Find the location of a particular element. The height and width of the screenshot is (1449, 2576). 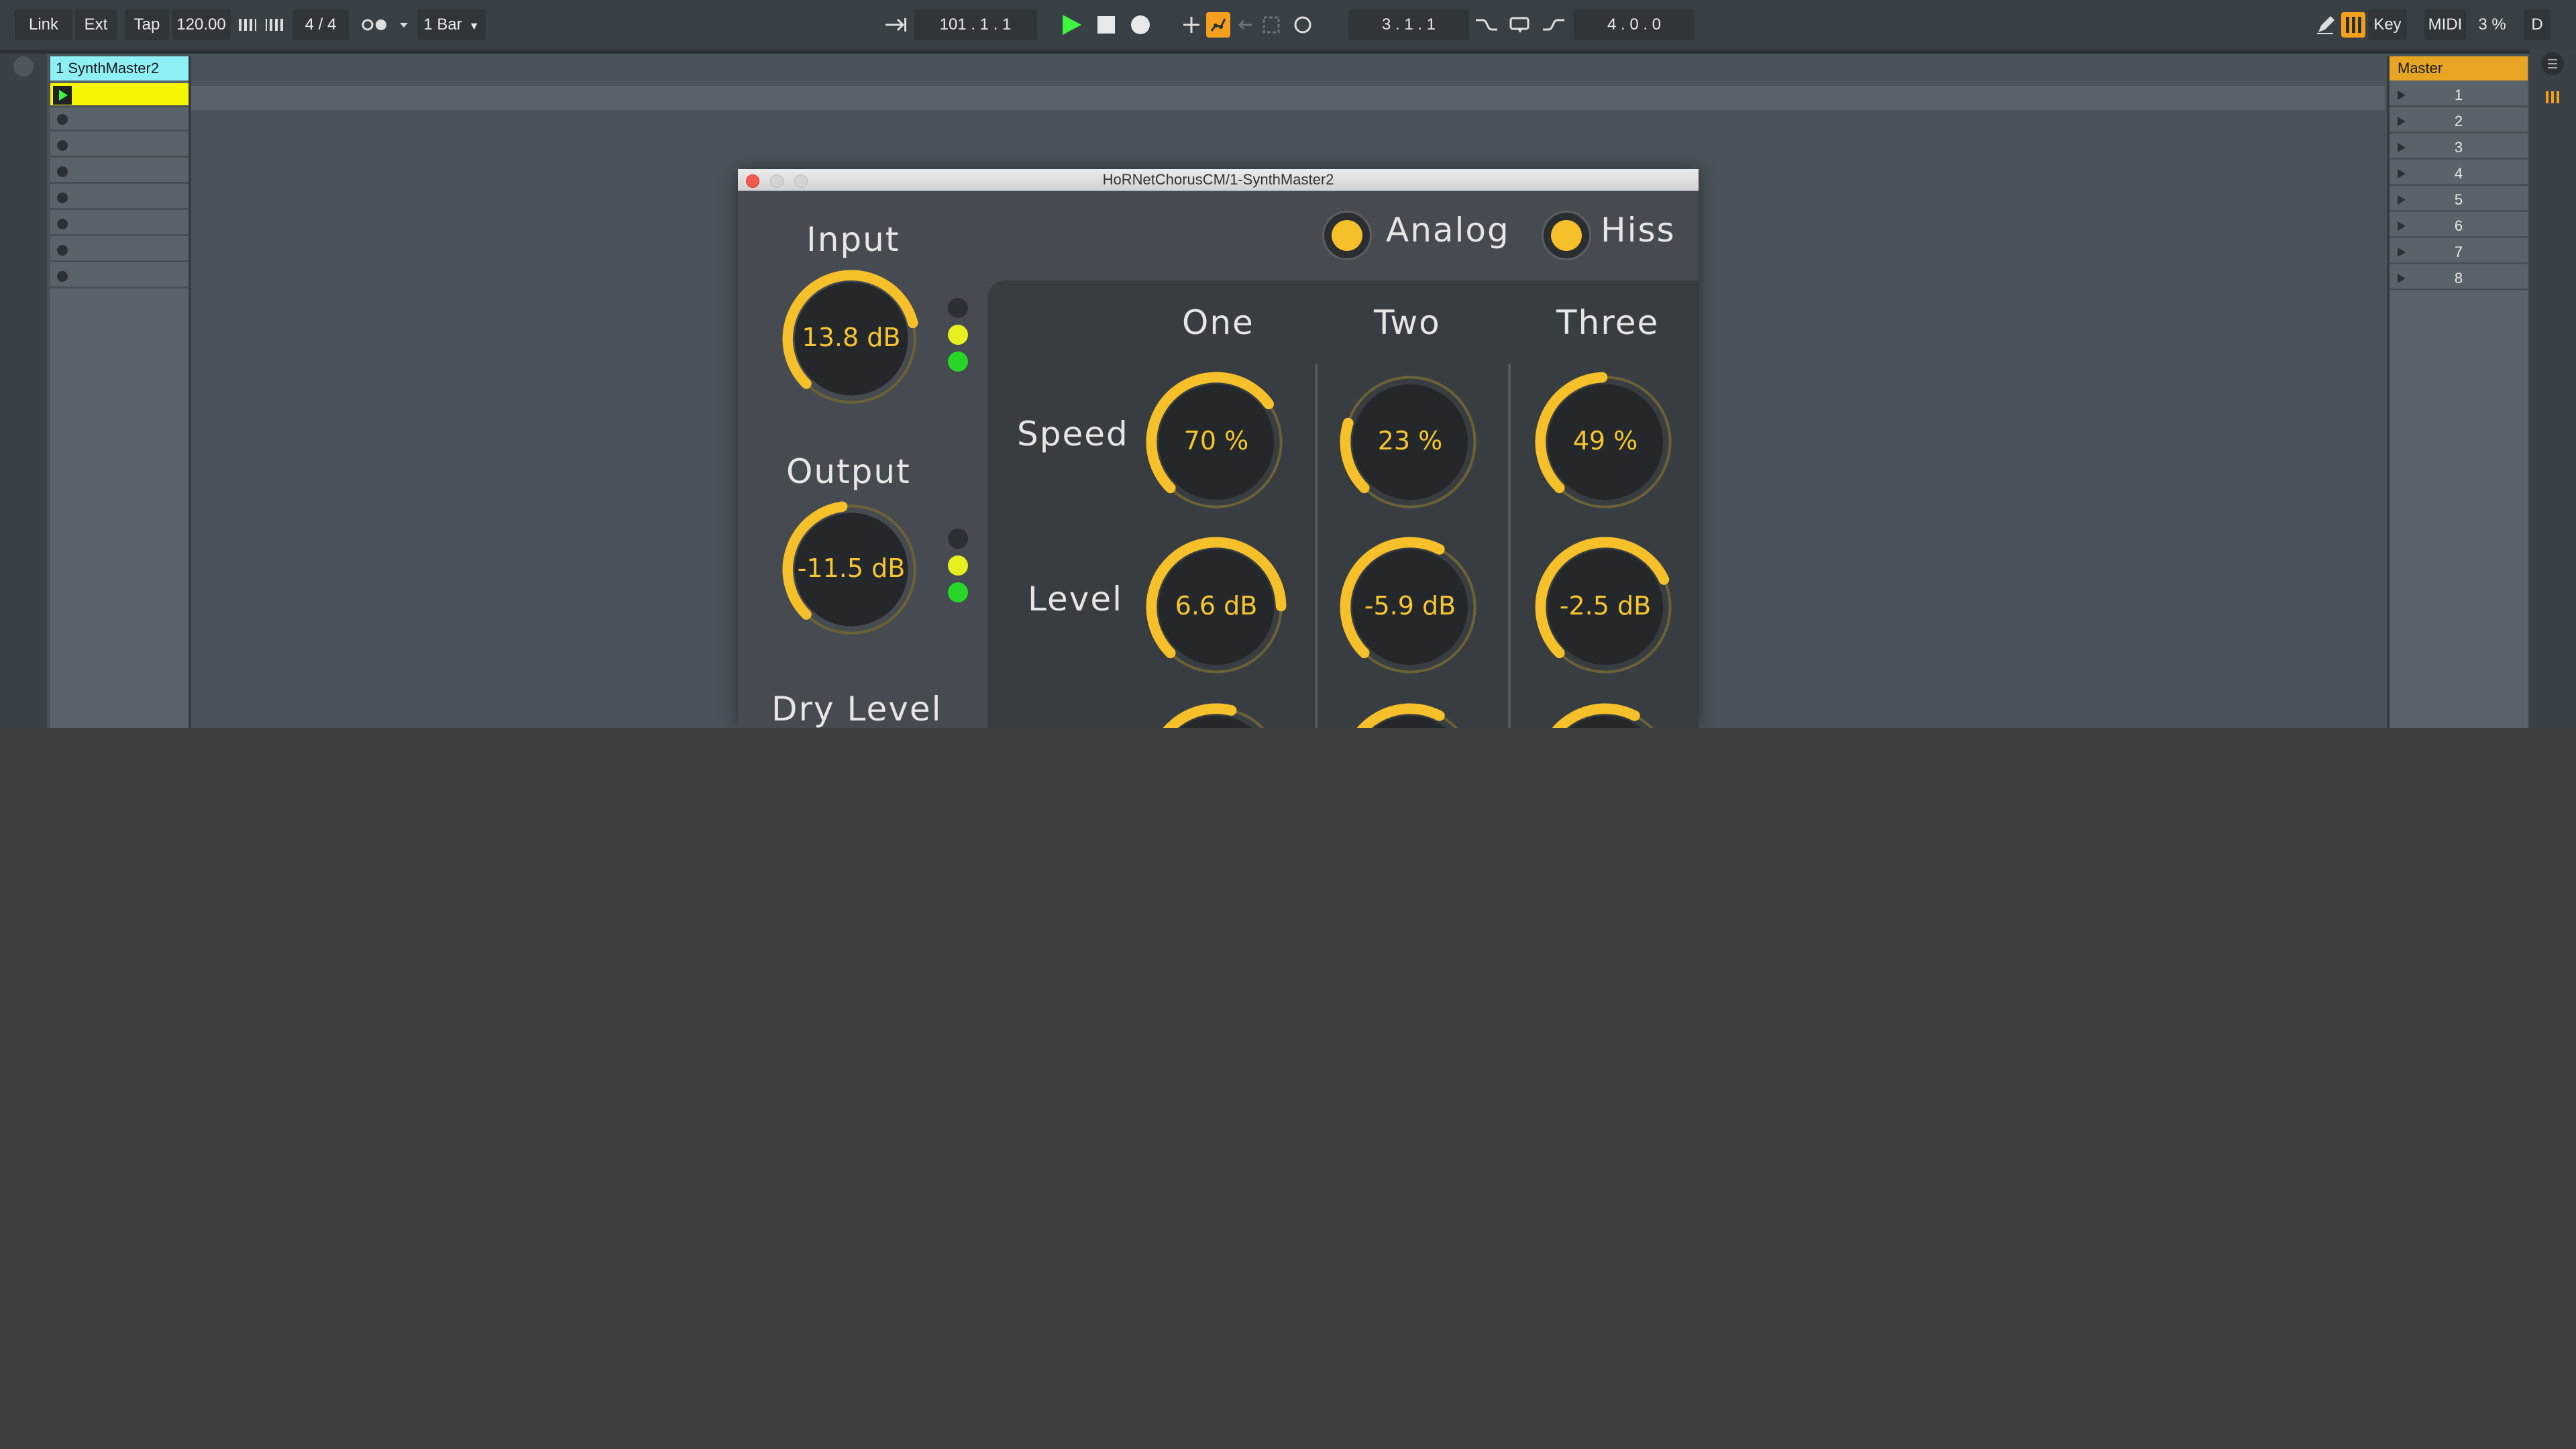

scene-launch: 2 is located at coordinates (2459, 121).